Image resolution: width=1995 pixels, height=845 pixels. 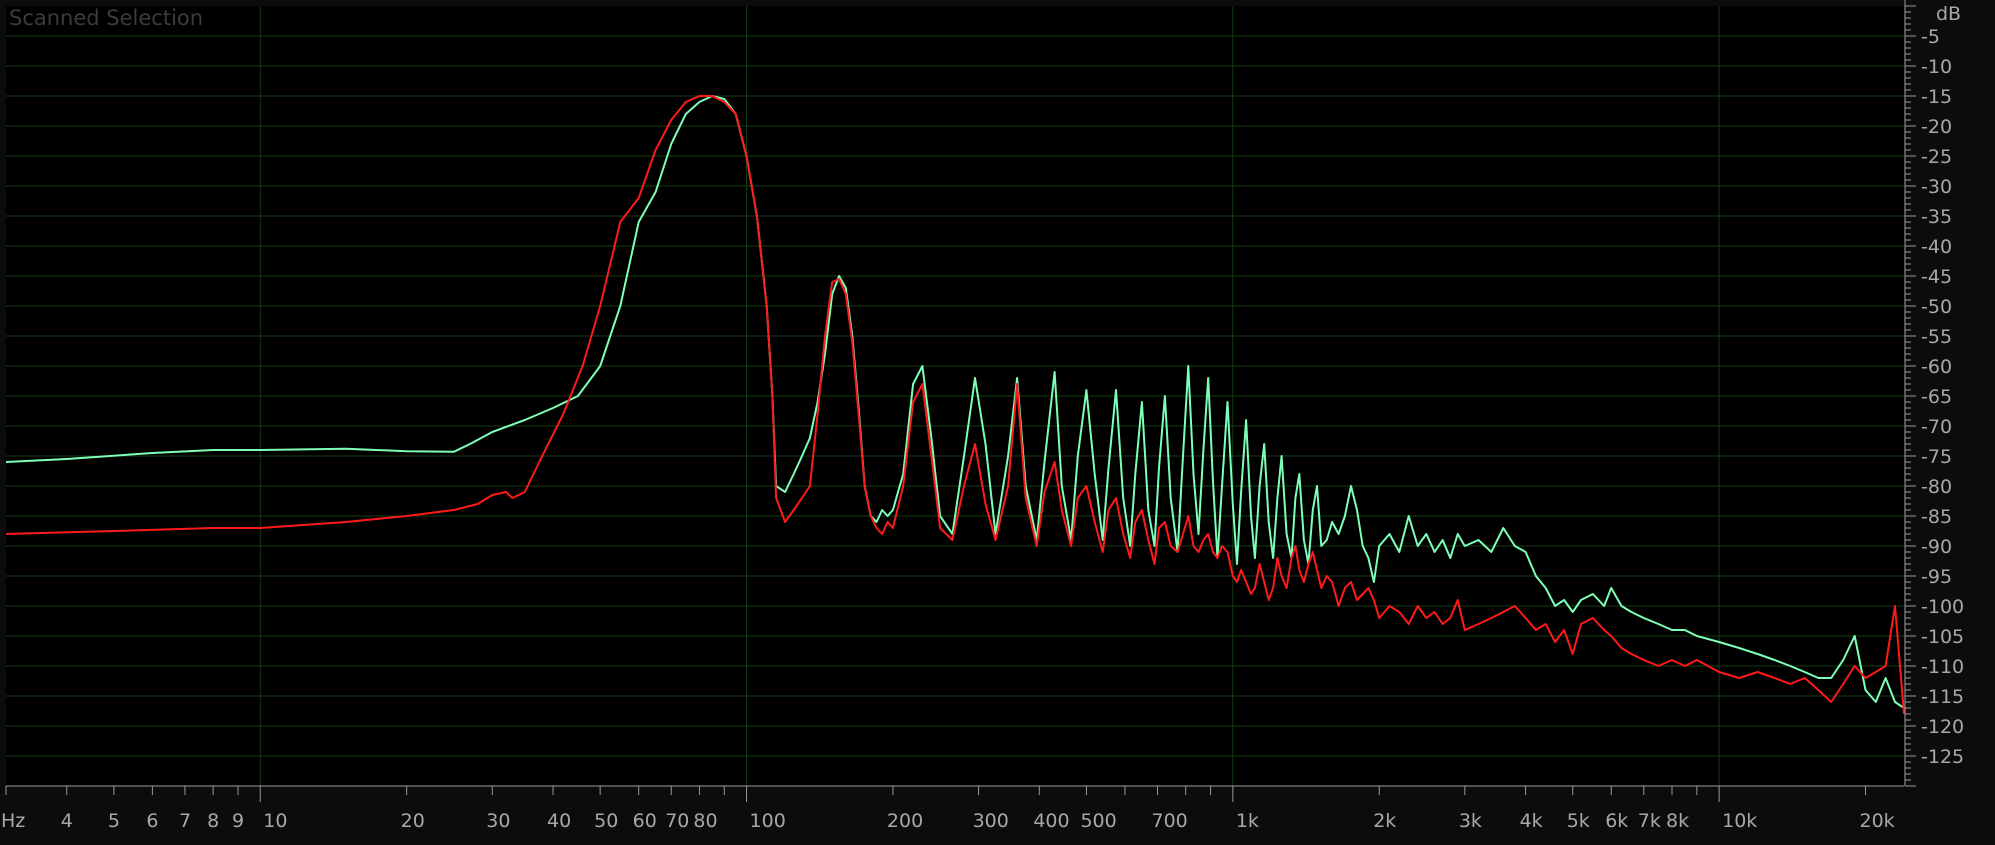 I want to click on y-tick-label: -10, so click(x=1936, y=67).